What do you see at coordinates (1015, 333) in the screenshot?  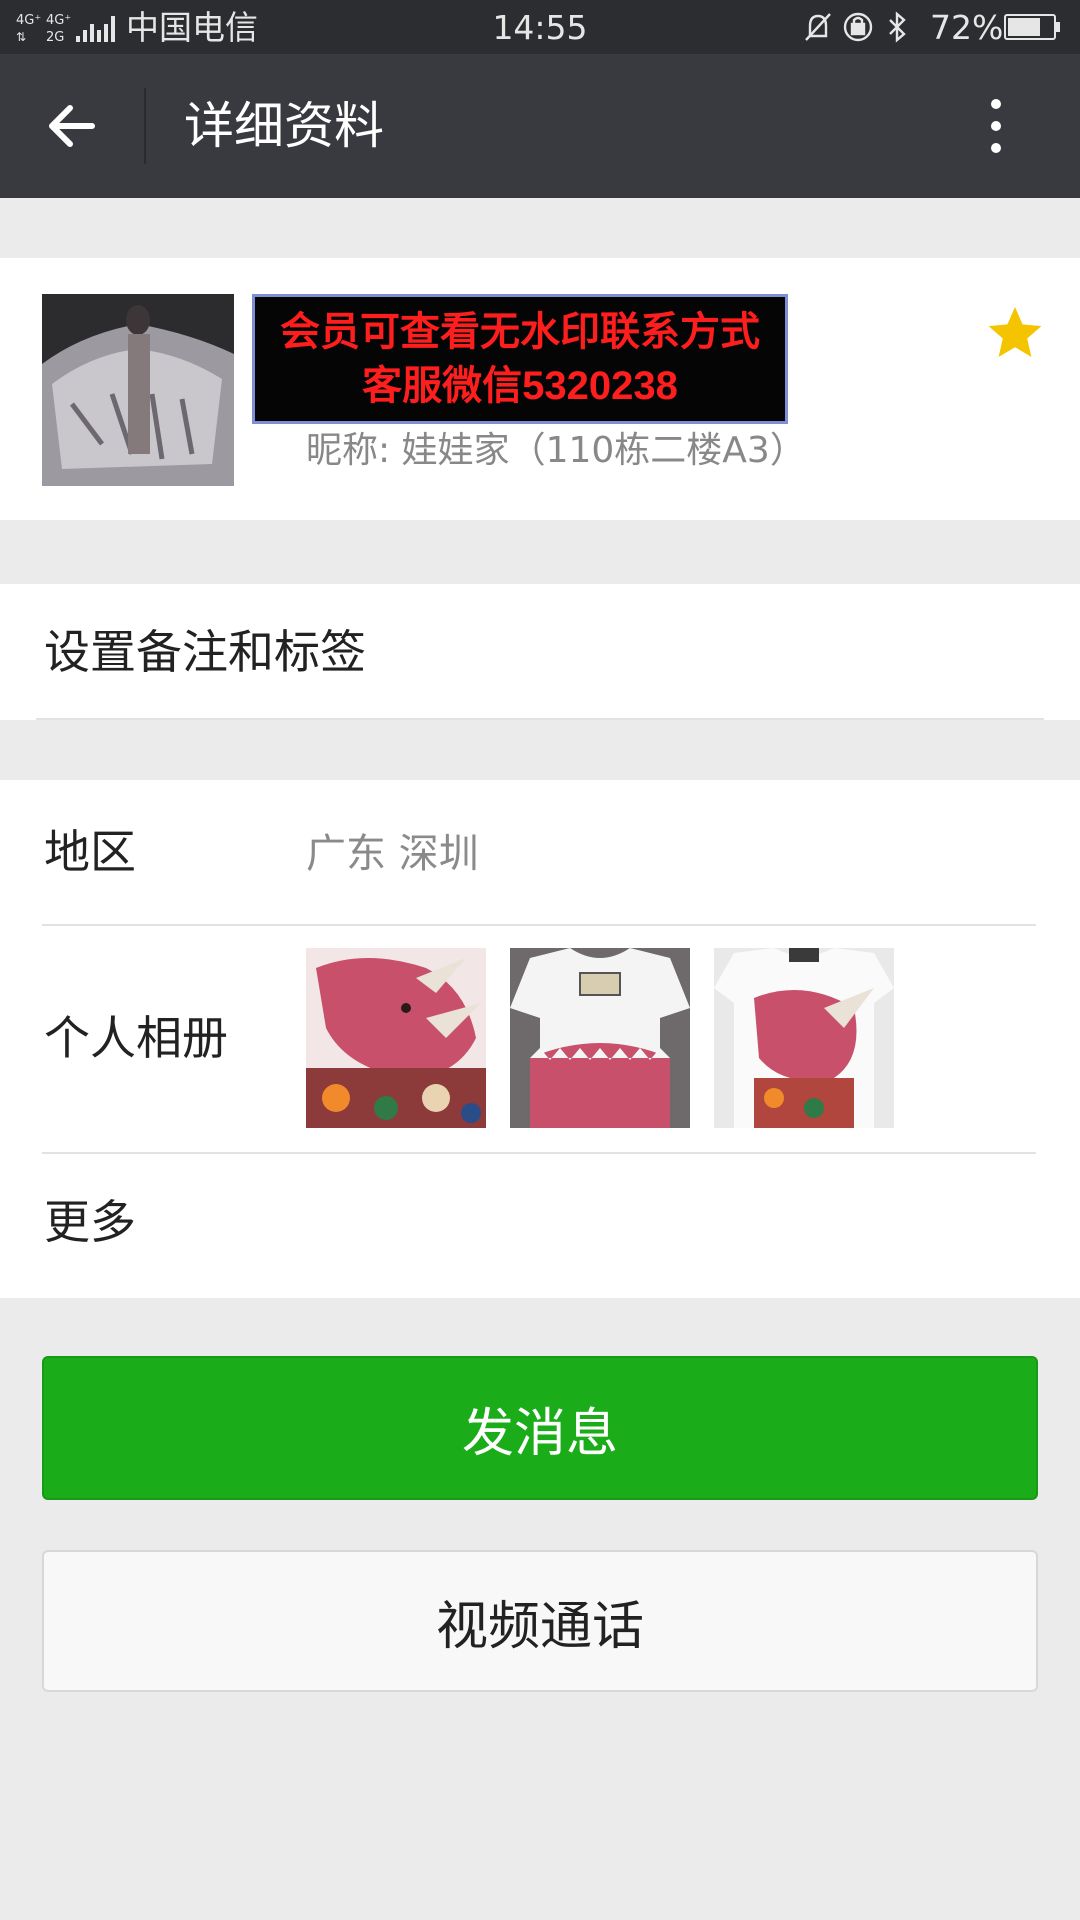 I see `star-icon` at bounding box center [1015, 333].